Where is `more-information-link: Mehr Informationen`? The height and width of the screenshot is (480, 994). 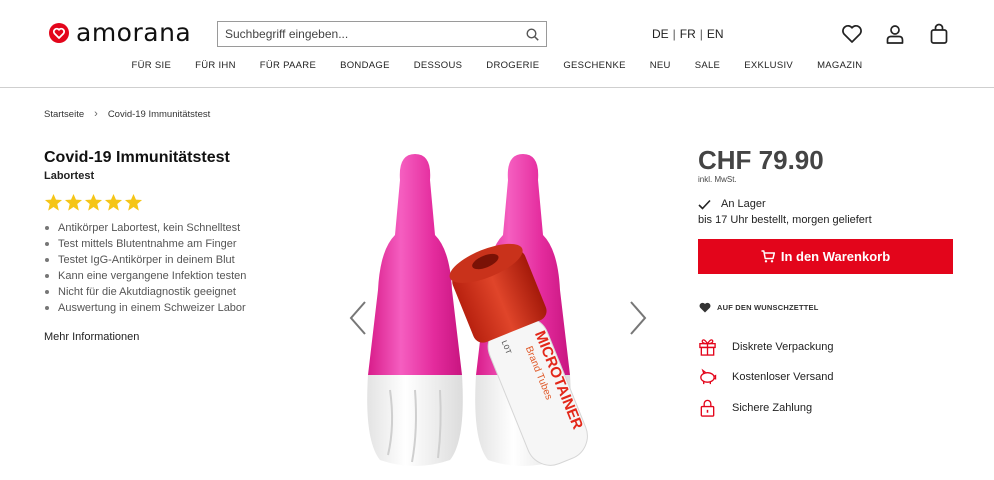 more-information-link: Mehr Informationen is located at coordinates (91, 337).